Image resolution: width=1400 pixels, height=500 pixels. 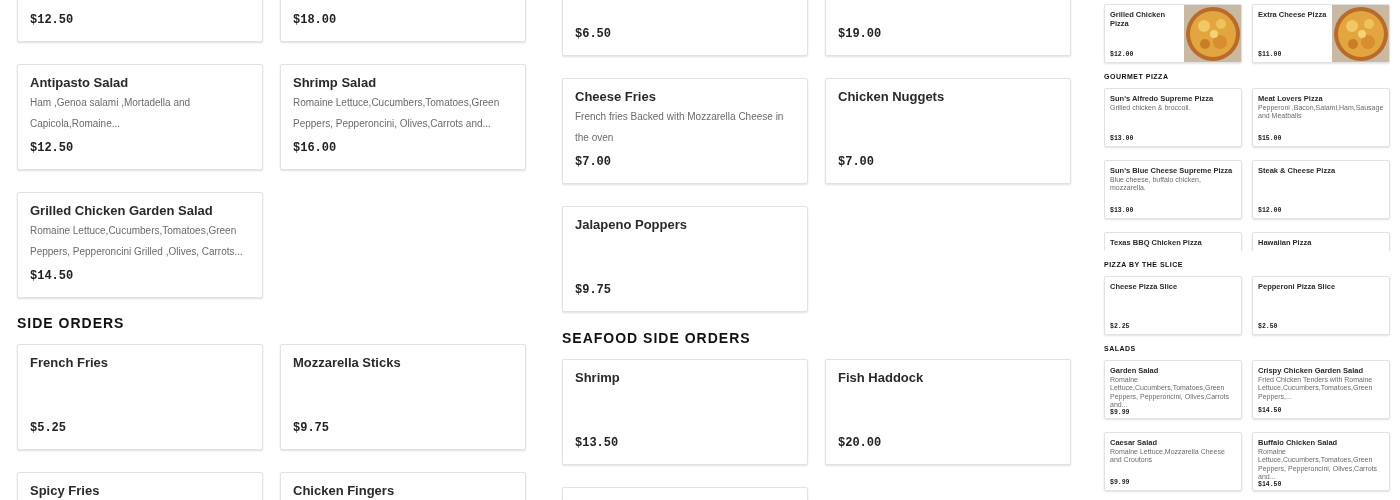 What do you see at coordinates (948, 28) in the screenshot?
I see `menu-card: $19.00` at bounding box center [948, 28].